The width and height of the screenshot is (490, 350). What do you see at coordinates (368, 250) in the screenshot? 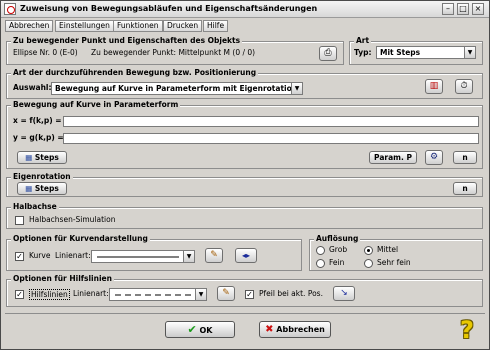
I see `radio-mittel` at bounding box center [368, 250].